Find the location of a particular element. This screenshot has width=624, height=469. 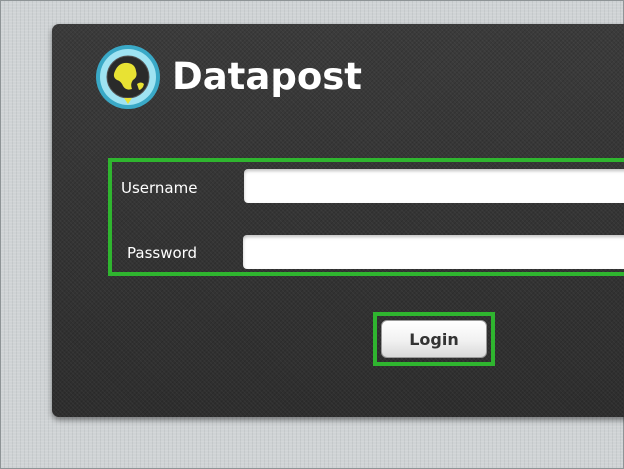

login-button: Login is located at coordinates (434, 339).